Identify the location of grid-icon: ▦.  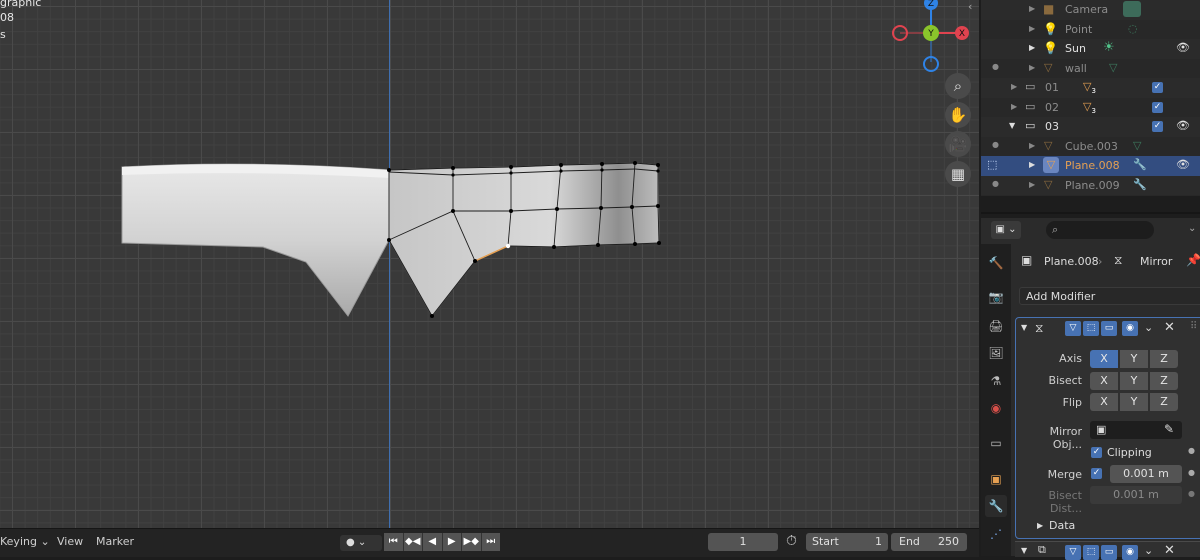
(958, 174).